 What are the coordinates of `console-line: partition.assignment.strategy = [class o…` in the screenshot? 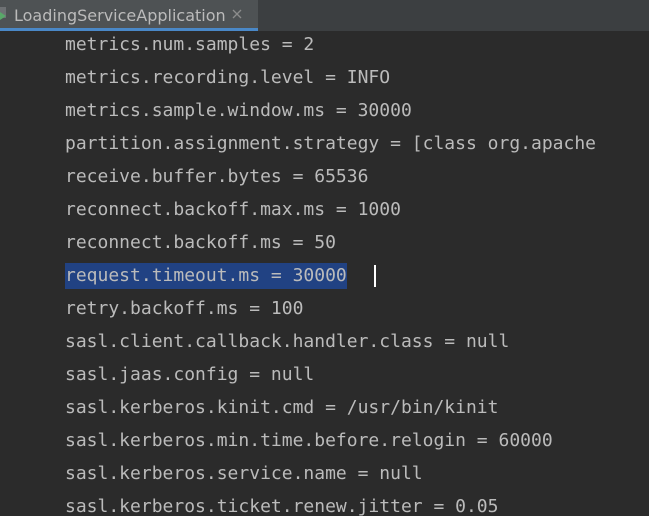 It's located at (330, 144).